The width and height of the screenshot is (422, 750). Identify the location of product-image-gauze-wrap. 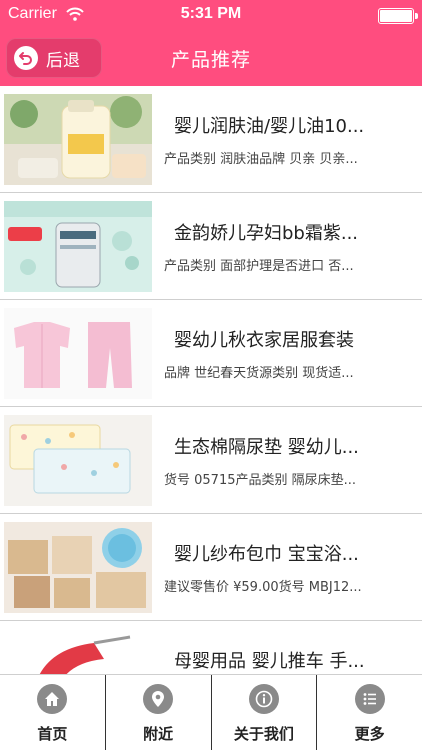
(78, 567).